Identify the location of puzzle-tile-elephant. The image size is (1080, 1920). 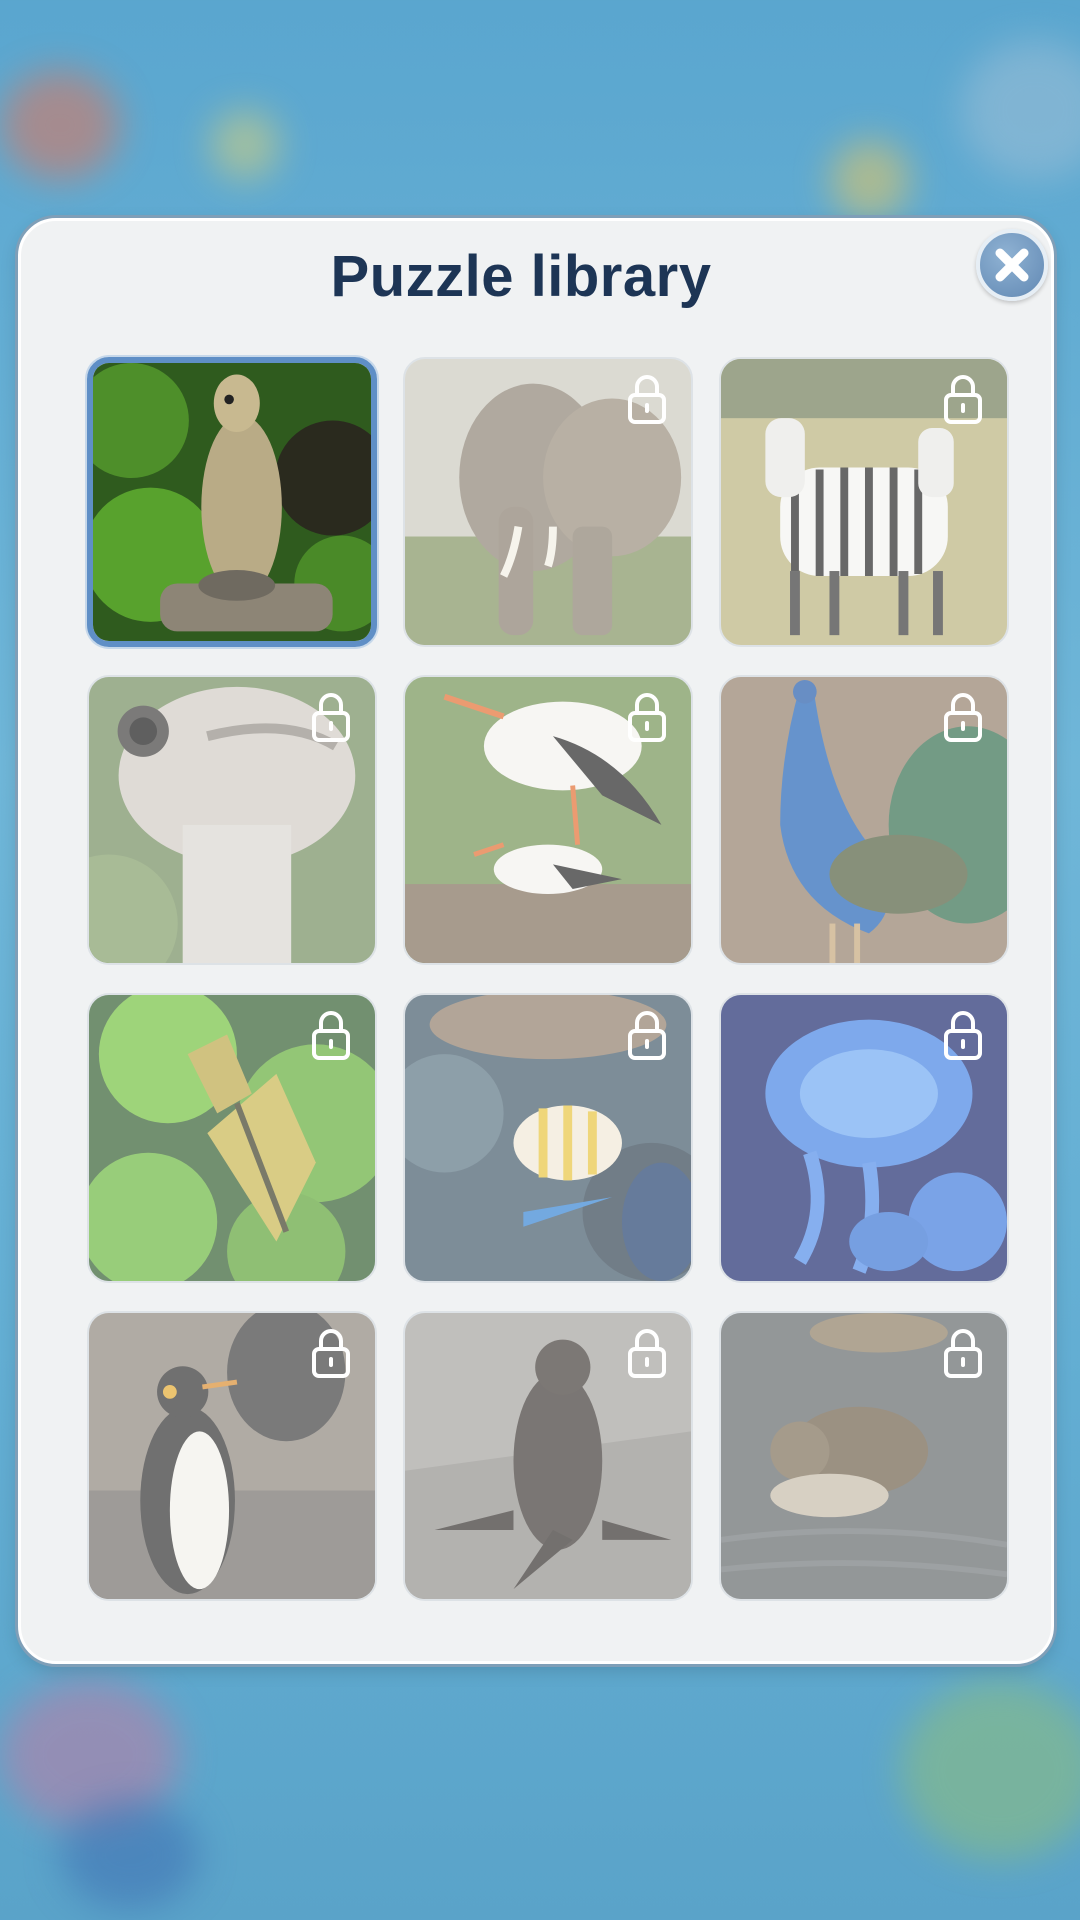
(548, 502).